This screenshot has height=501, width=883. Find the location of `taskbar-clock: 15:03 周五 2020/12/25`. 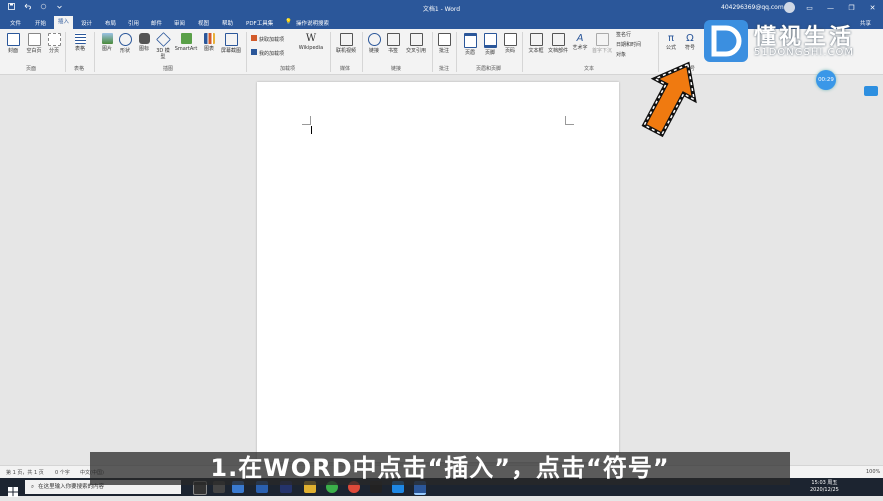

taskbar-clock: 15:03 周五 2020/12/25 is located at coordinates (824, 487).